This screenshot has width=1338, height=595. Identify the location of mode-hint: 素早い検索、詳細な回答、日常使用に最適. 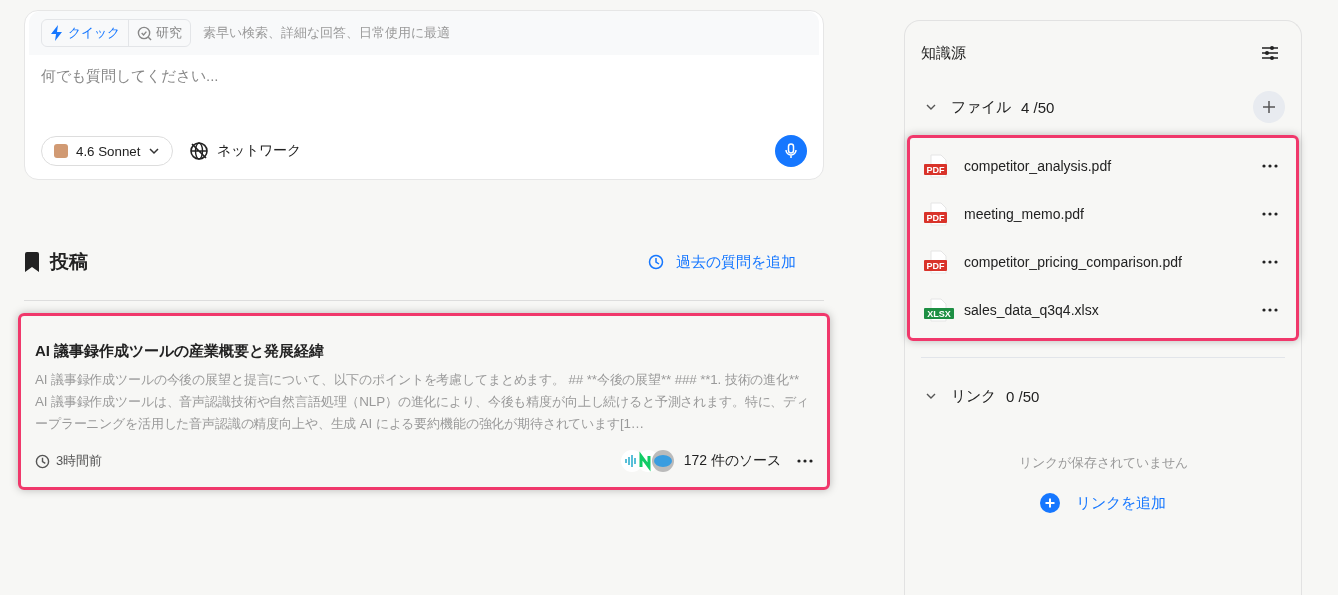
(326, 33).